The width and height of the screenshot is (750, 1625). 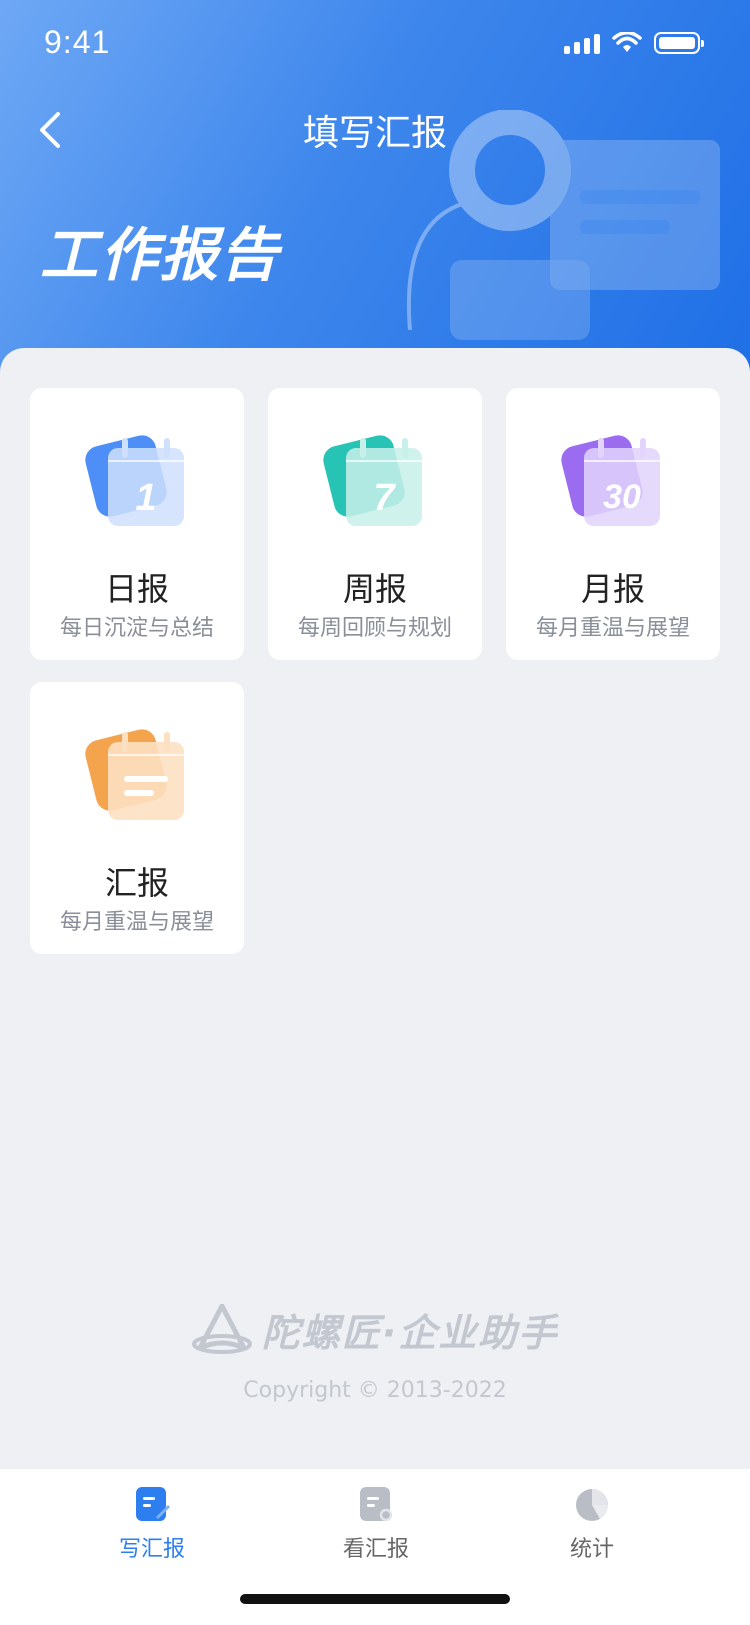 What do you see at coordinates (374, 628) in the screenshot?
I see `card-desc: 每周回顾与规划` at bounding box center [374, 628].